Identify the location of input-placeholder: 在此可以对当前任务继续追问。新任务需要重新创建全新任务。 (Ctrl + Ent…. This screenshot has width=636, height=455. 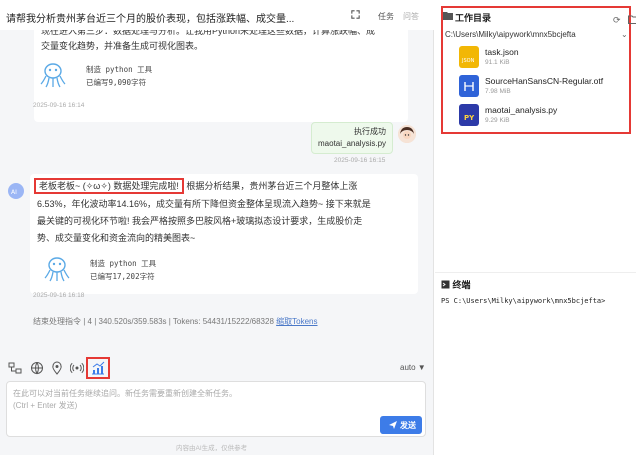
(125, 400).